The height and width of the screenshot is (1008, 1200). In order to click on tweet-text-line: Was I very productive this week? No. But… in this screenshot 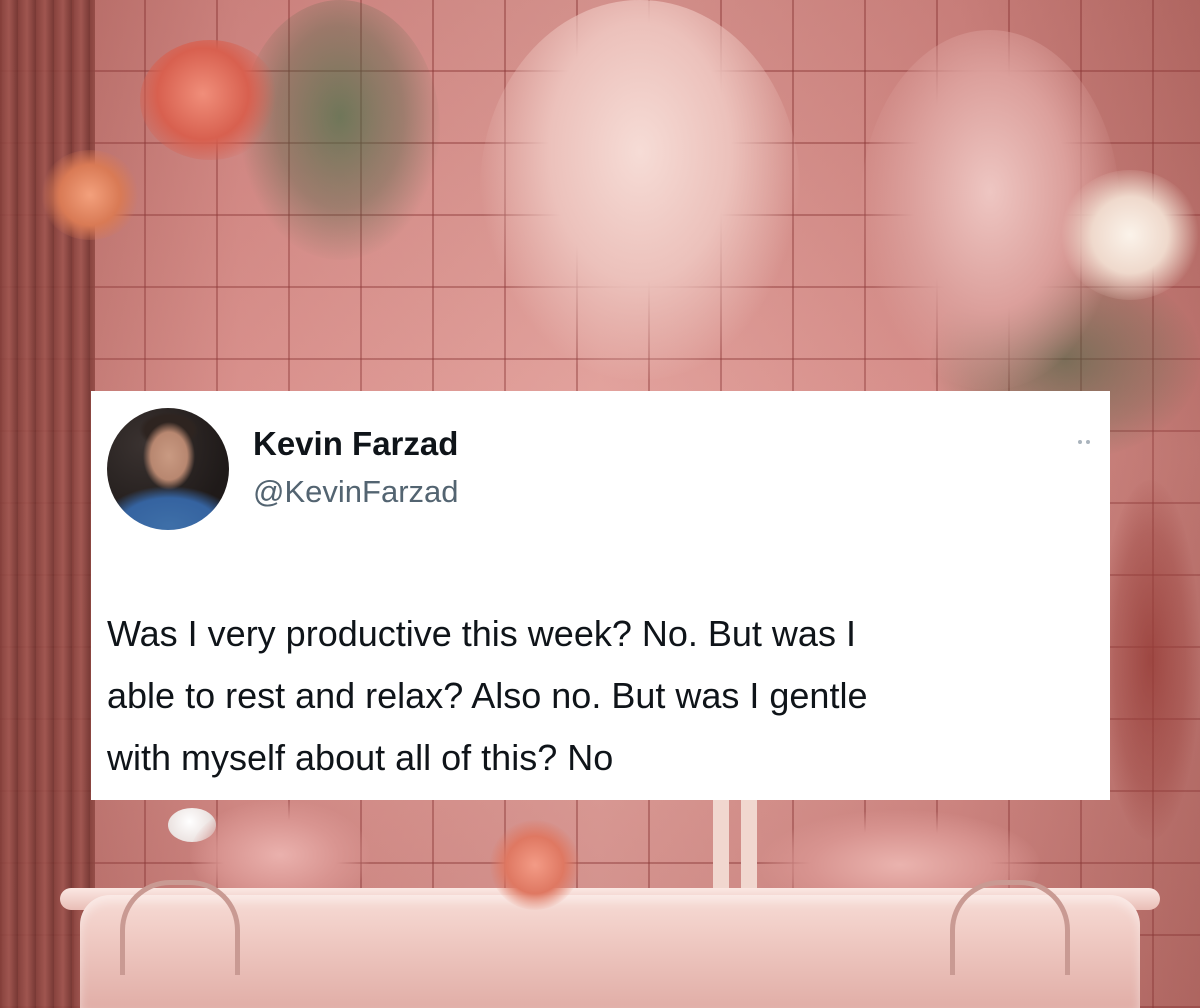, I will do `click(481, 633)`.